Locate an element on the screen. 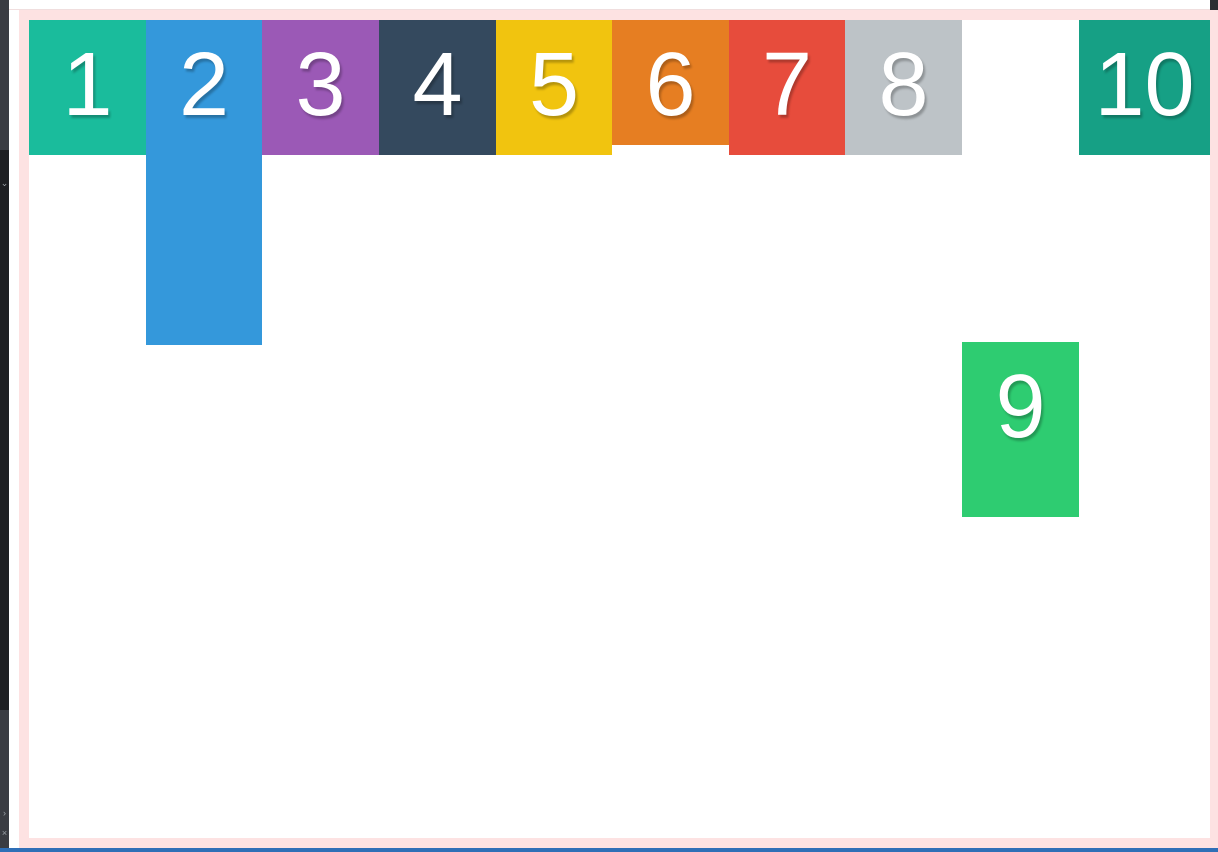 The height and width of the screenshot is (852, 1218). editor-left-gutter: ⌄ › × is located at coordinates (4, 426).